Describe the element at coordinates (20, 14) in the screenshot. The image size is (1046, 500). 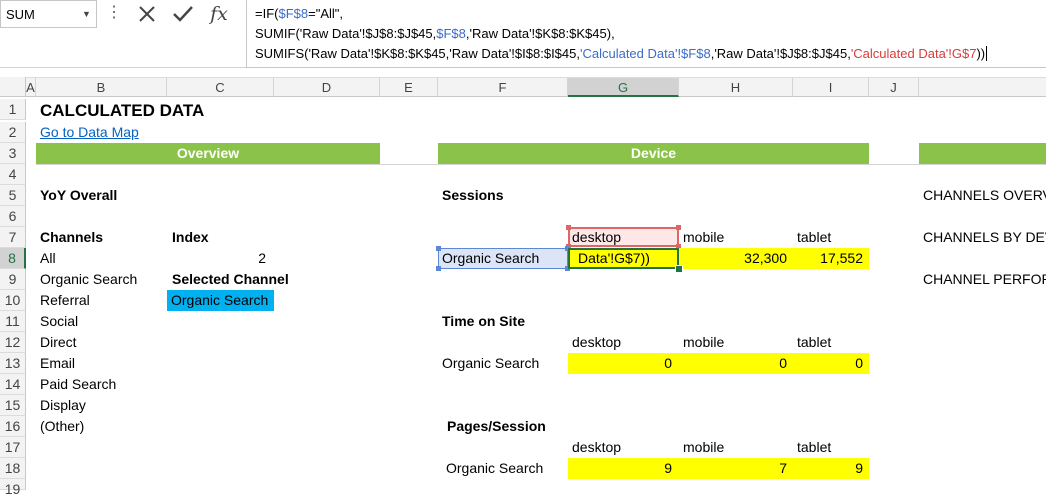
I see `name-box-value: SUM` at that location.